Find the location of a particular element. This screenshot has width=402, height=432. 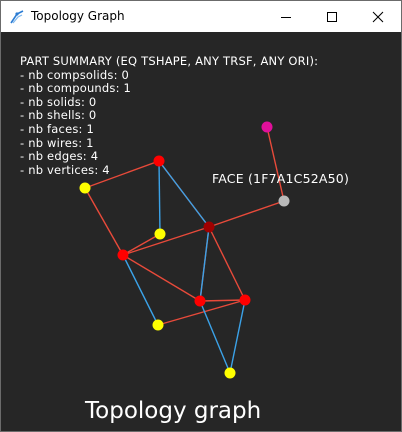

graph-node-face is located at coordinates (284, 201).